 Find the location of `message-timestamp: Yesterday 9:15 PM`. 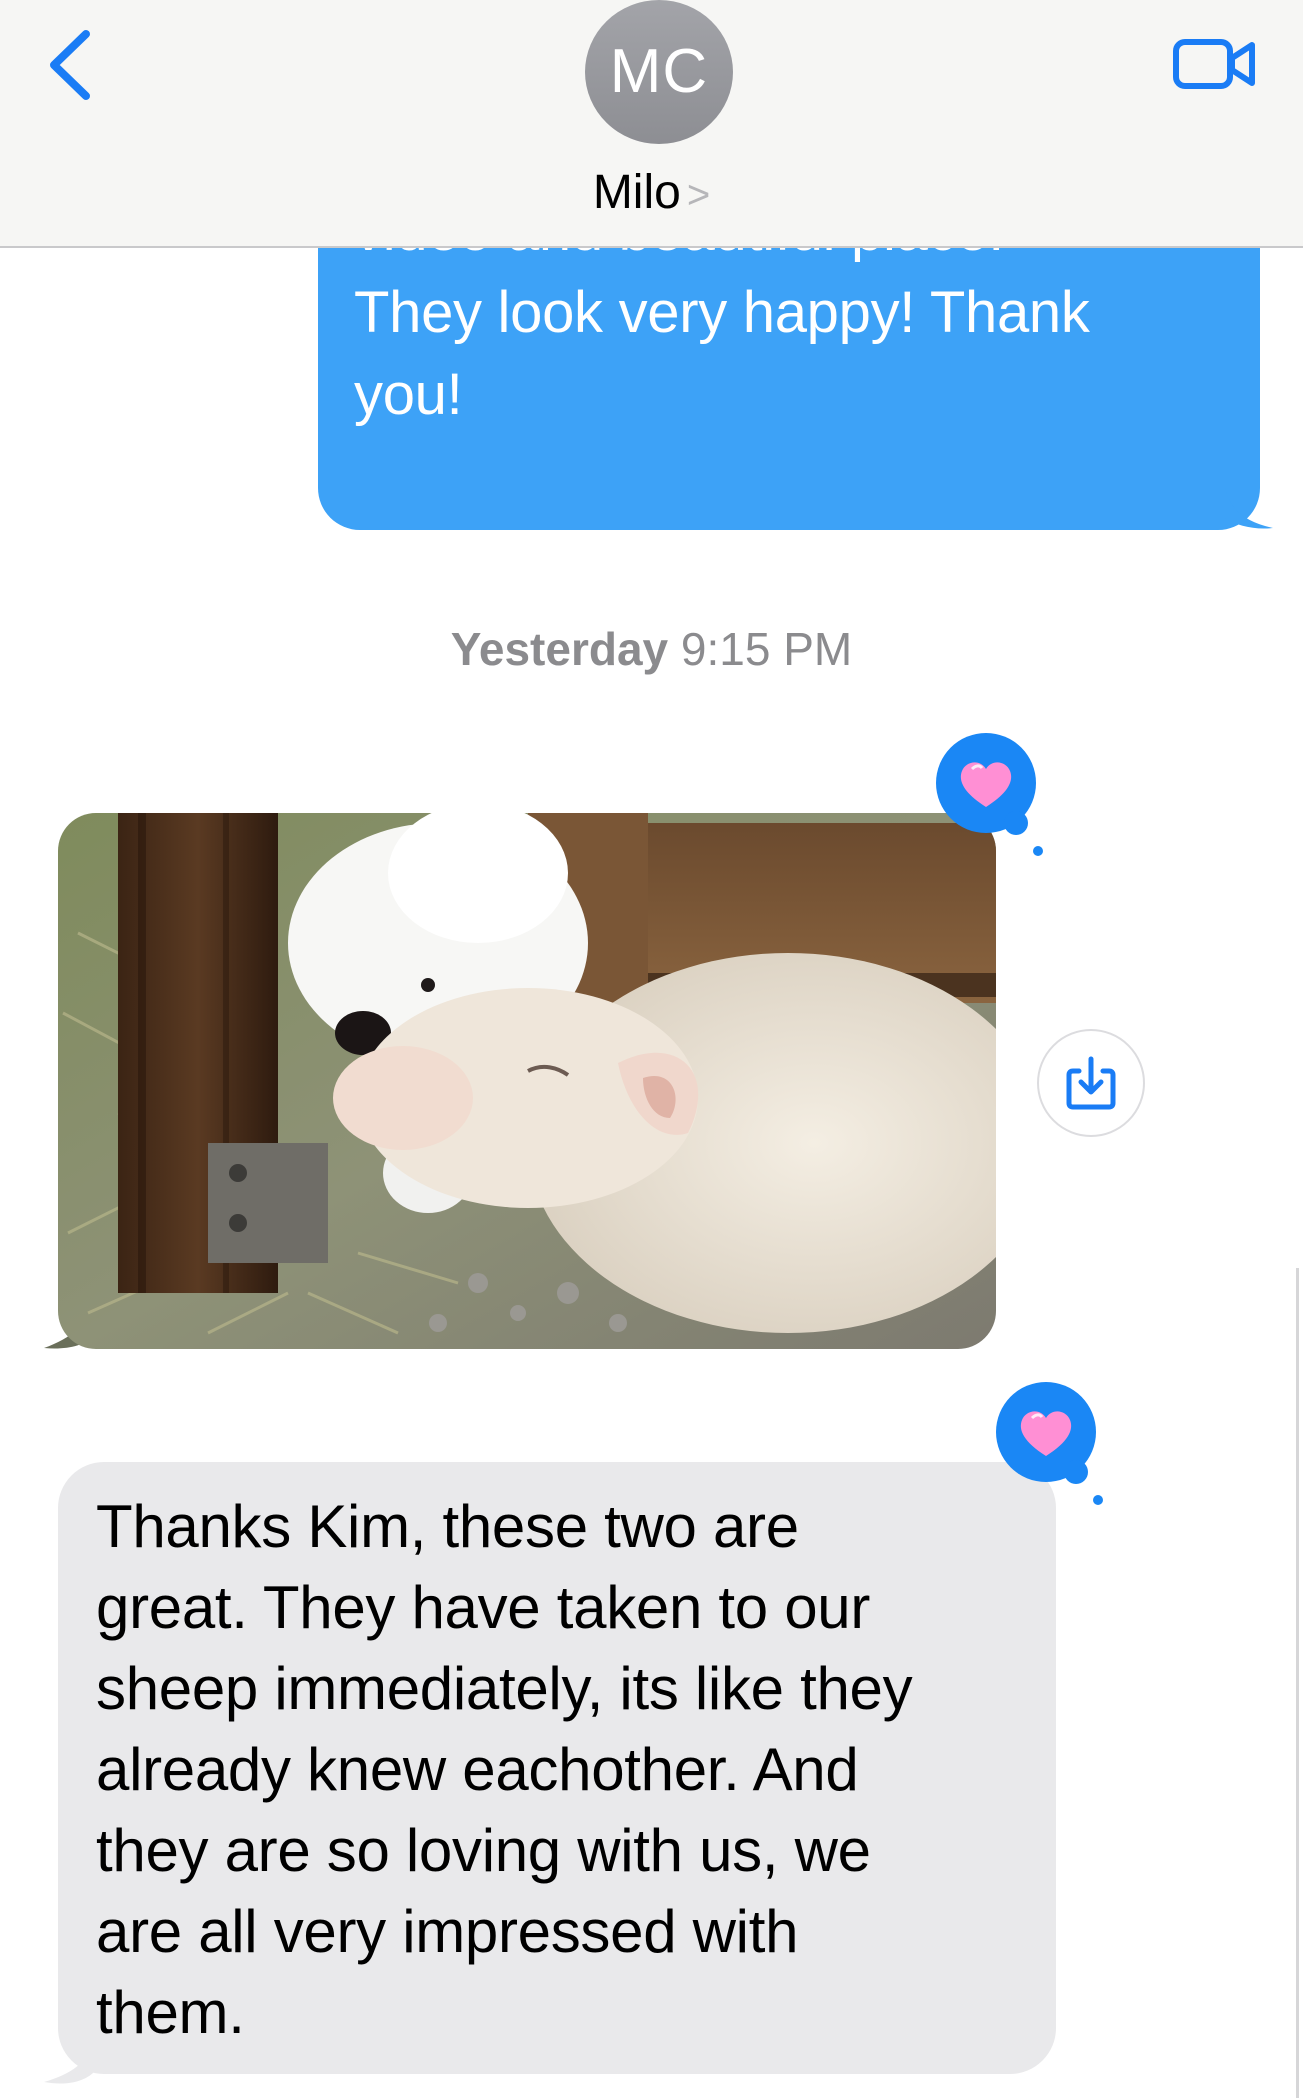

message-timestamp: Yesterday 9:15 PM is located at coordinates (651, 649).